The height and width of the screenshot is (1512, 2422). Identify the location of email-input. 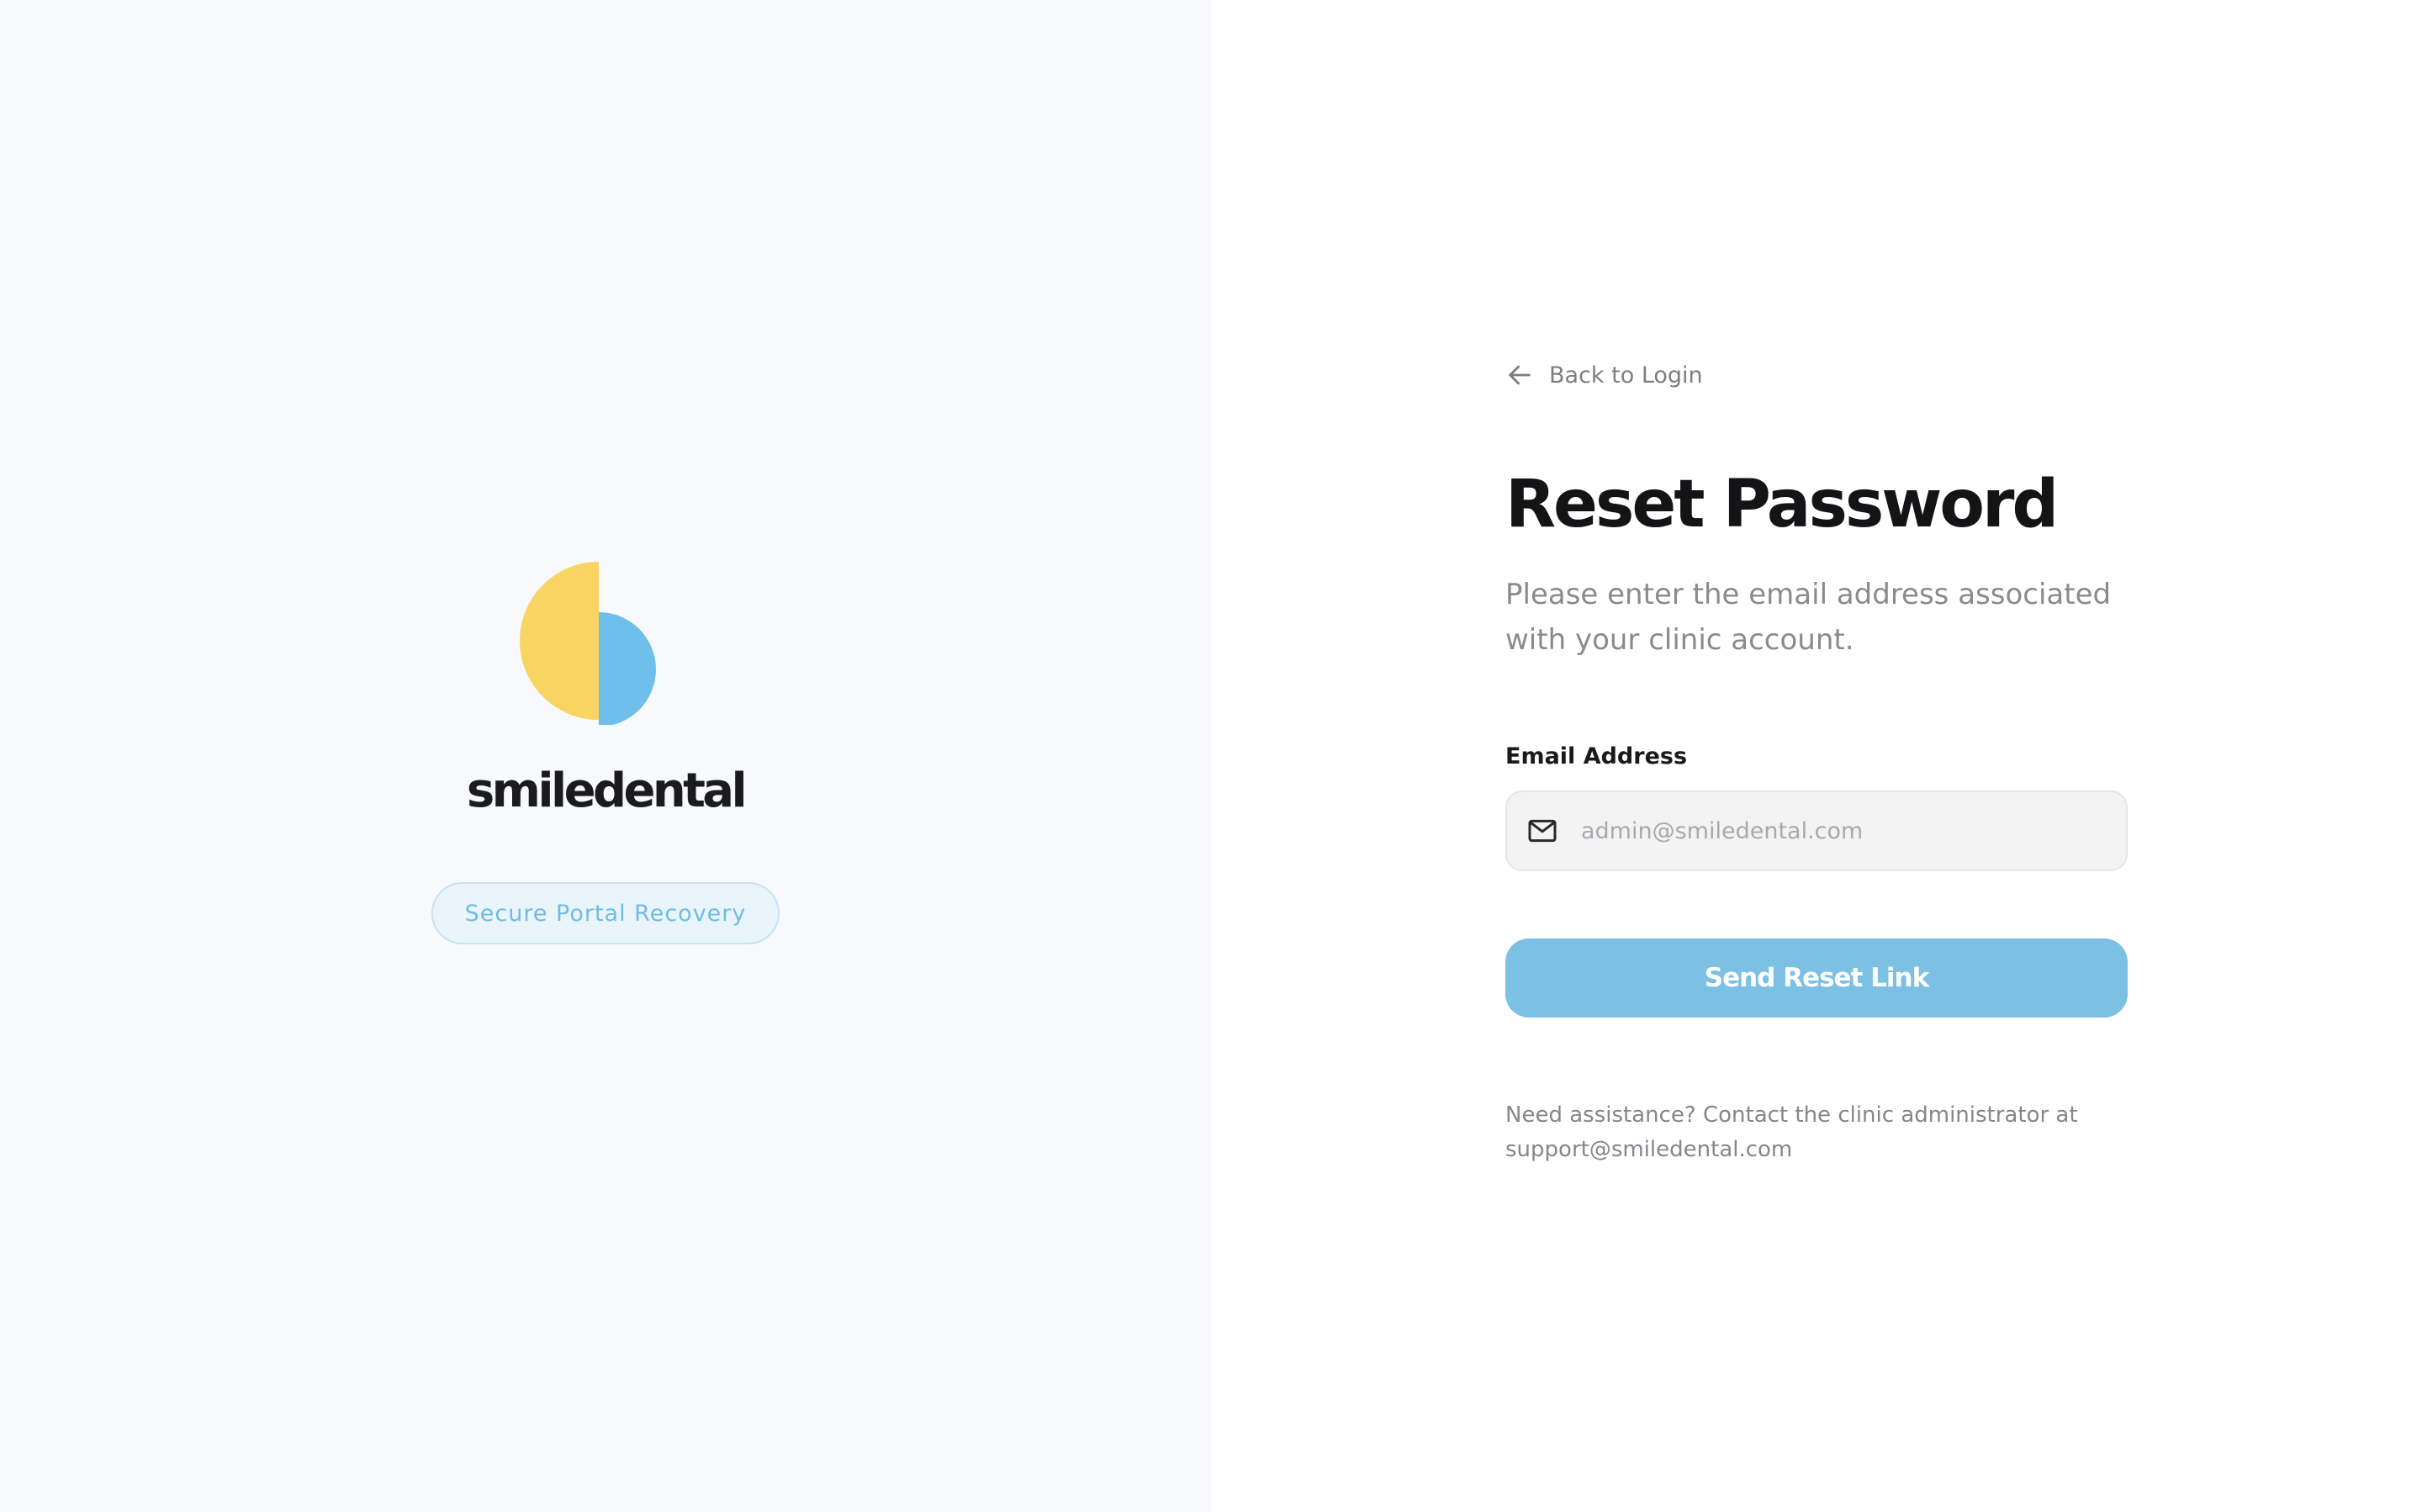
(1841, 831).